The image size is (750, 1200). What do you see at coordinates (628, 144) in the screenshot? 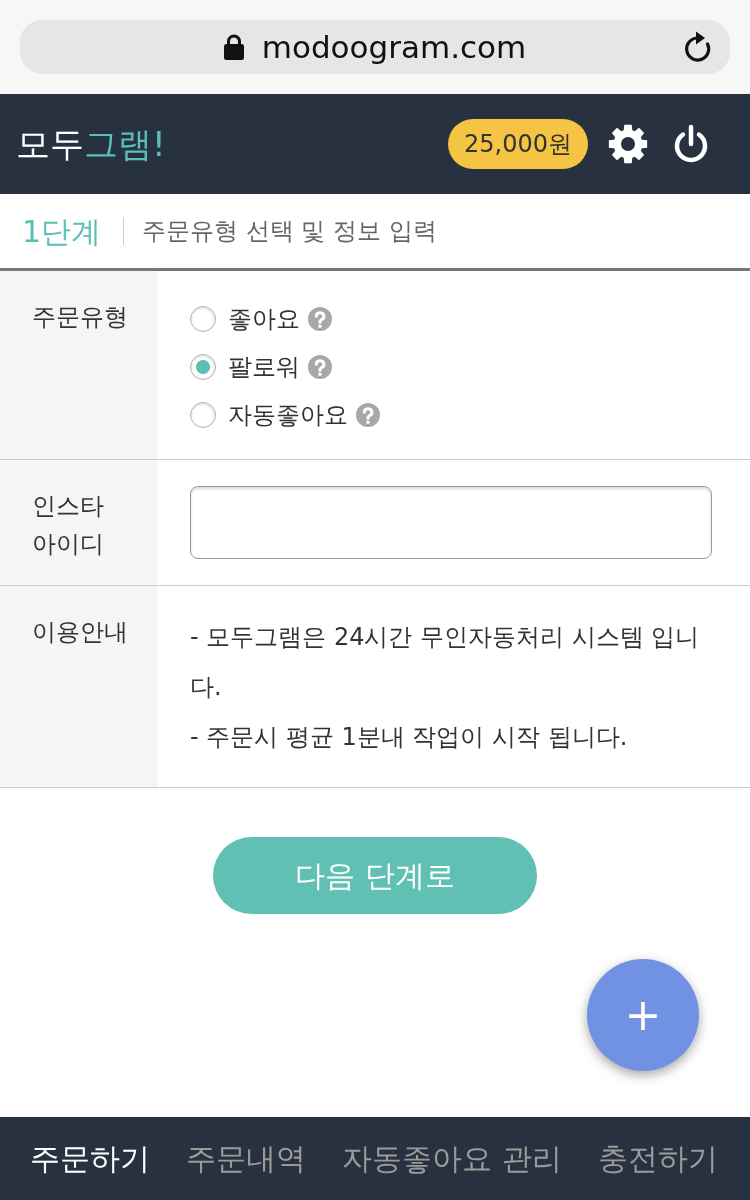
I see `settings-icon` at bounding box center [628, 144].